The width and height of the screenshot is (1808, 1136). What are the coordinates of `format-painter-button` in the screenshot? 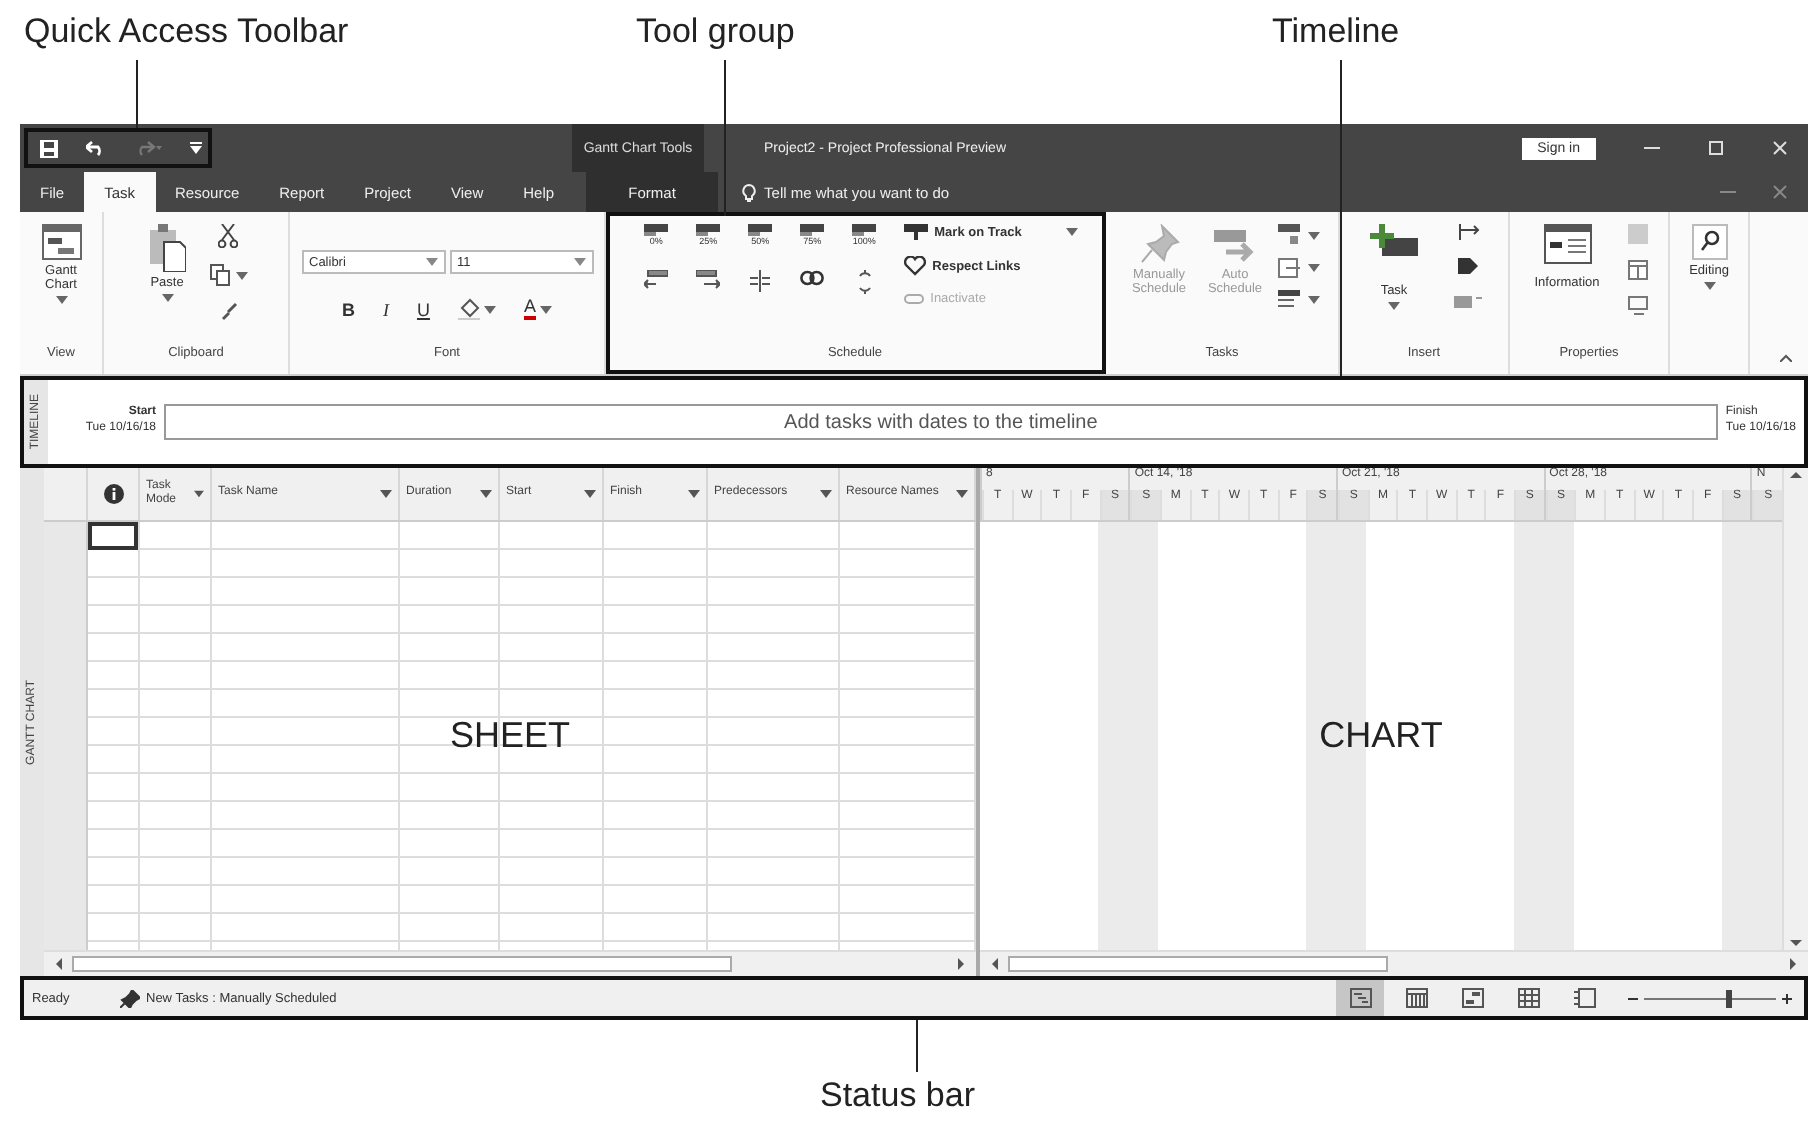 It's located at (228, 311).